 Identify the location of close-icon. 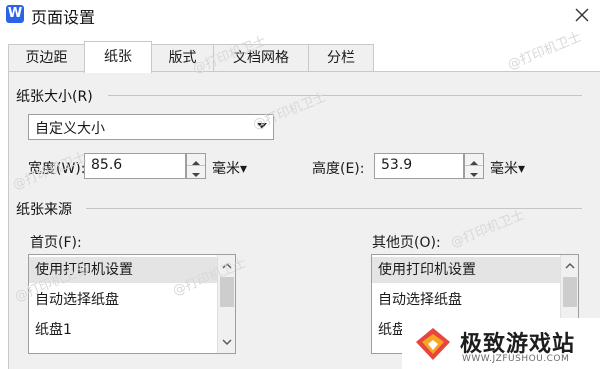
(582, 15).